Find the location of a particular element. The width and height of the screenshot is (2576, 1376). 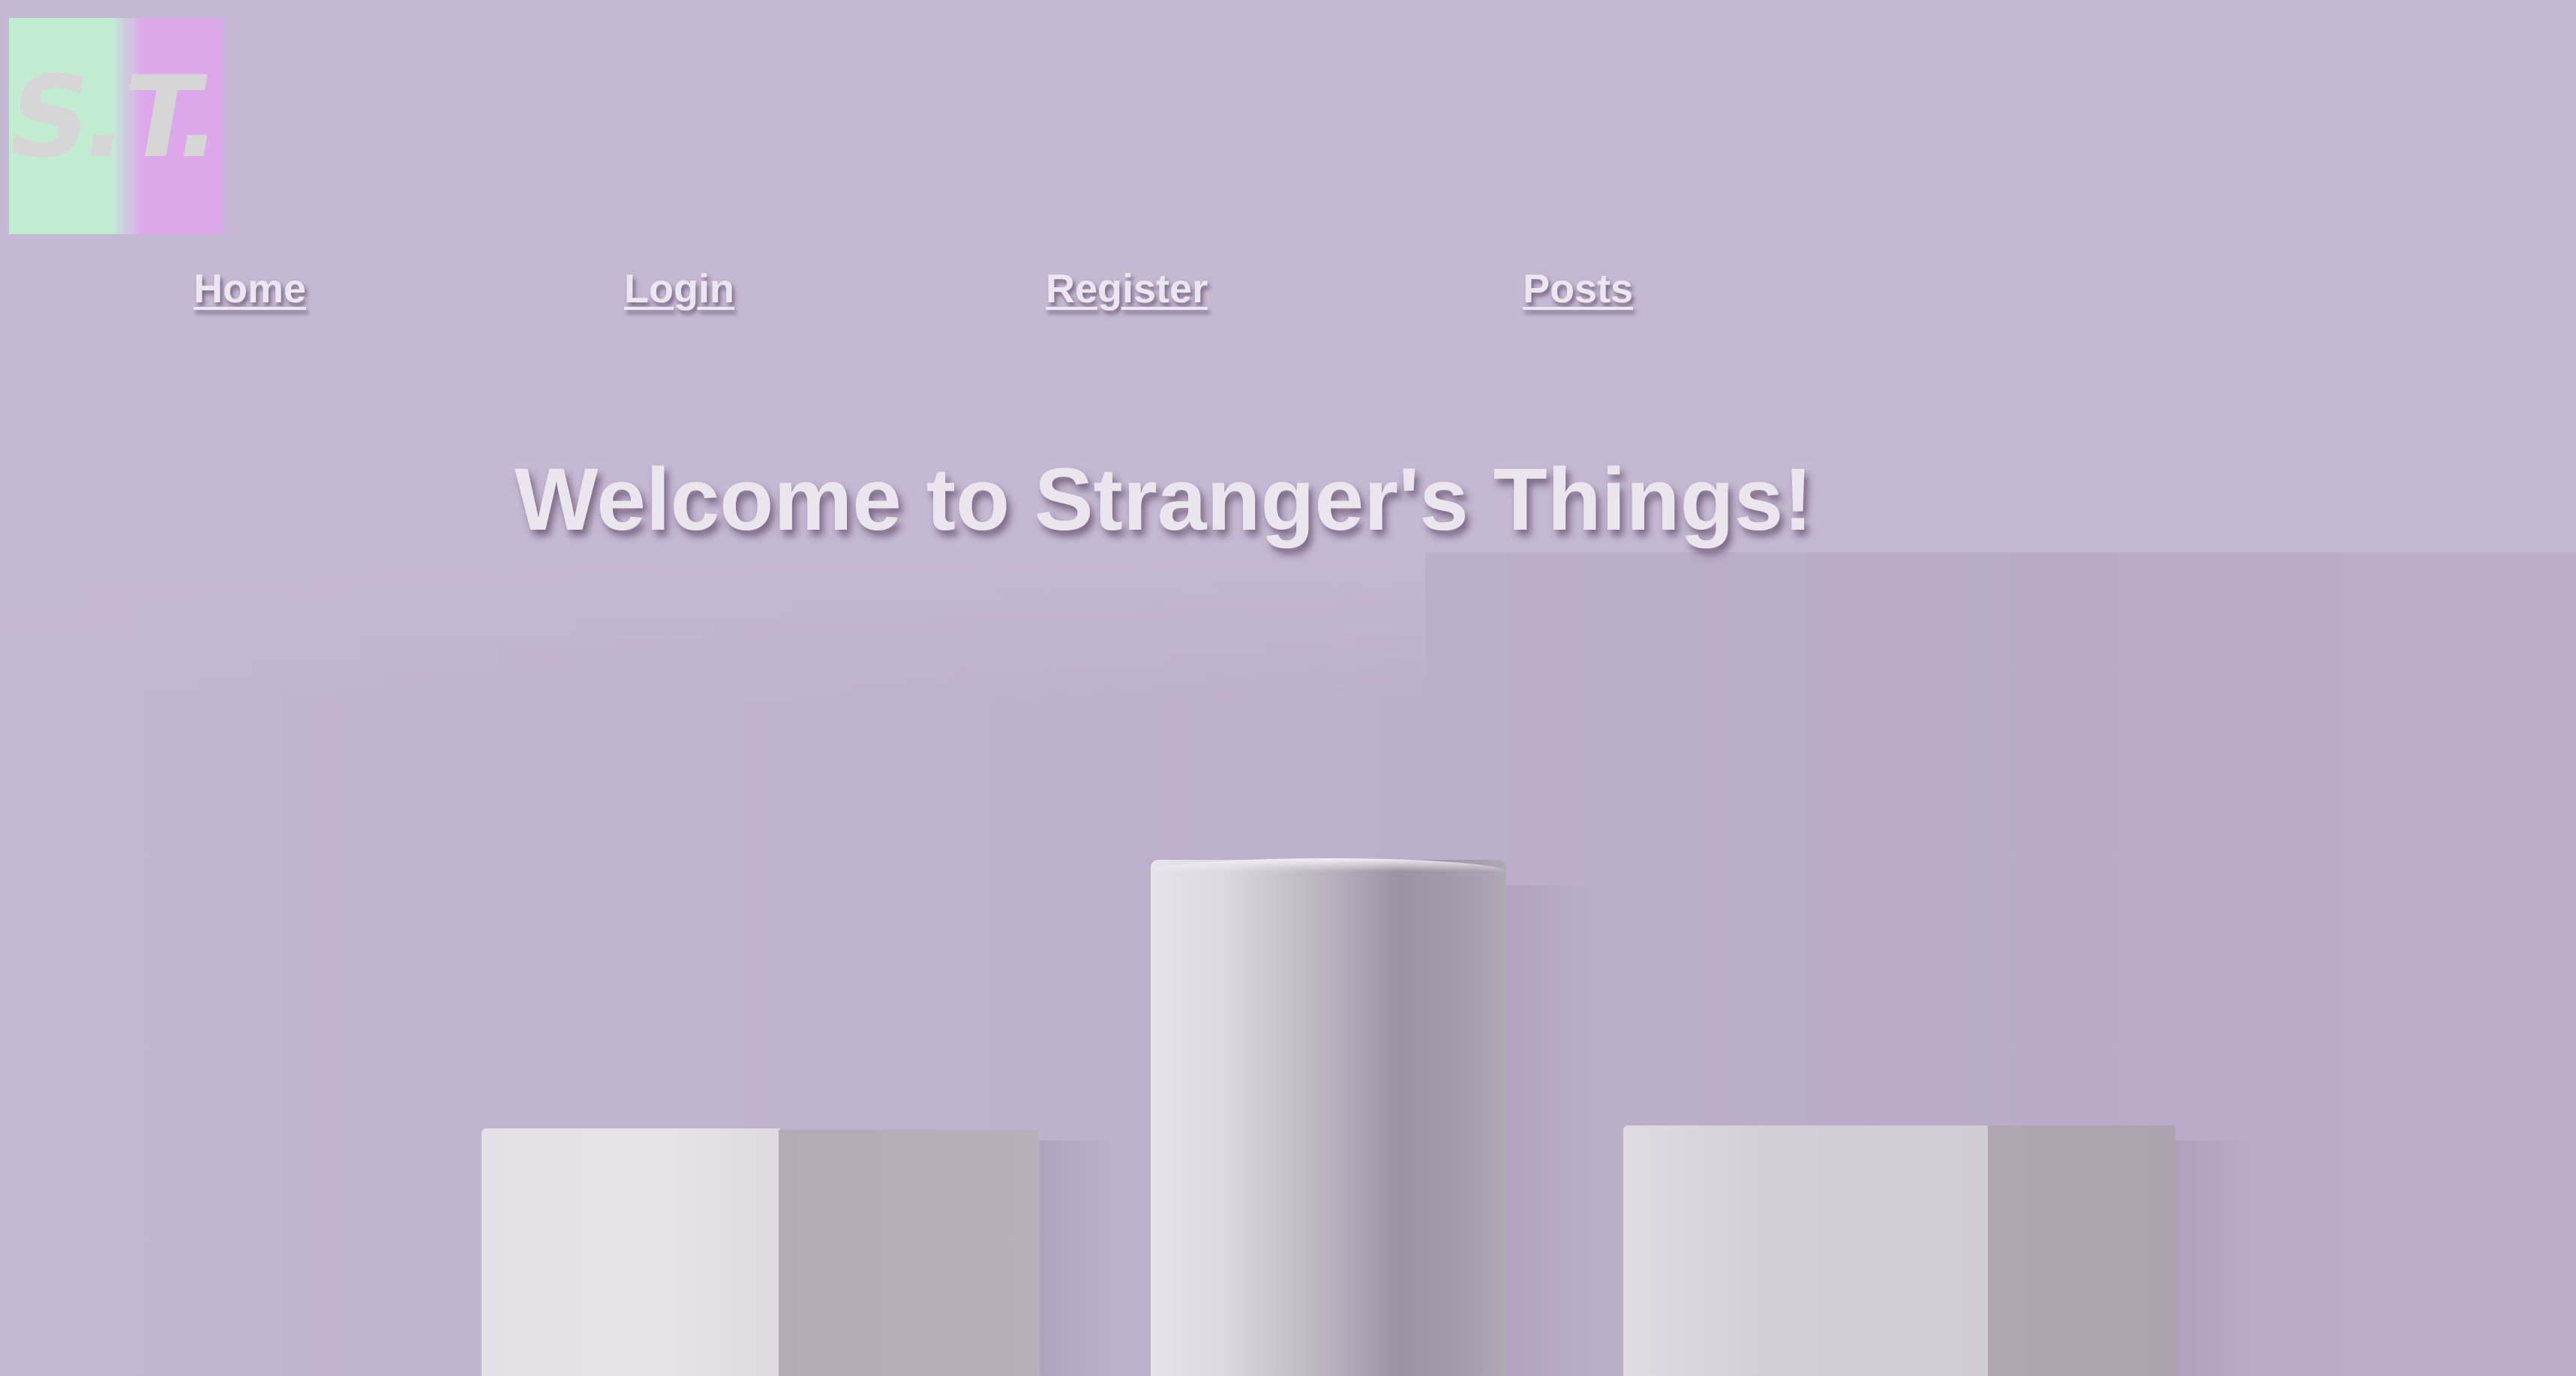

podium-shadow-center is located at coordinates (1551, 1130).